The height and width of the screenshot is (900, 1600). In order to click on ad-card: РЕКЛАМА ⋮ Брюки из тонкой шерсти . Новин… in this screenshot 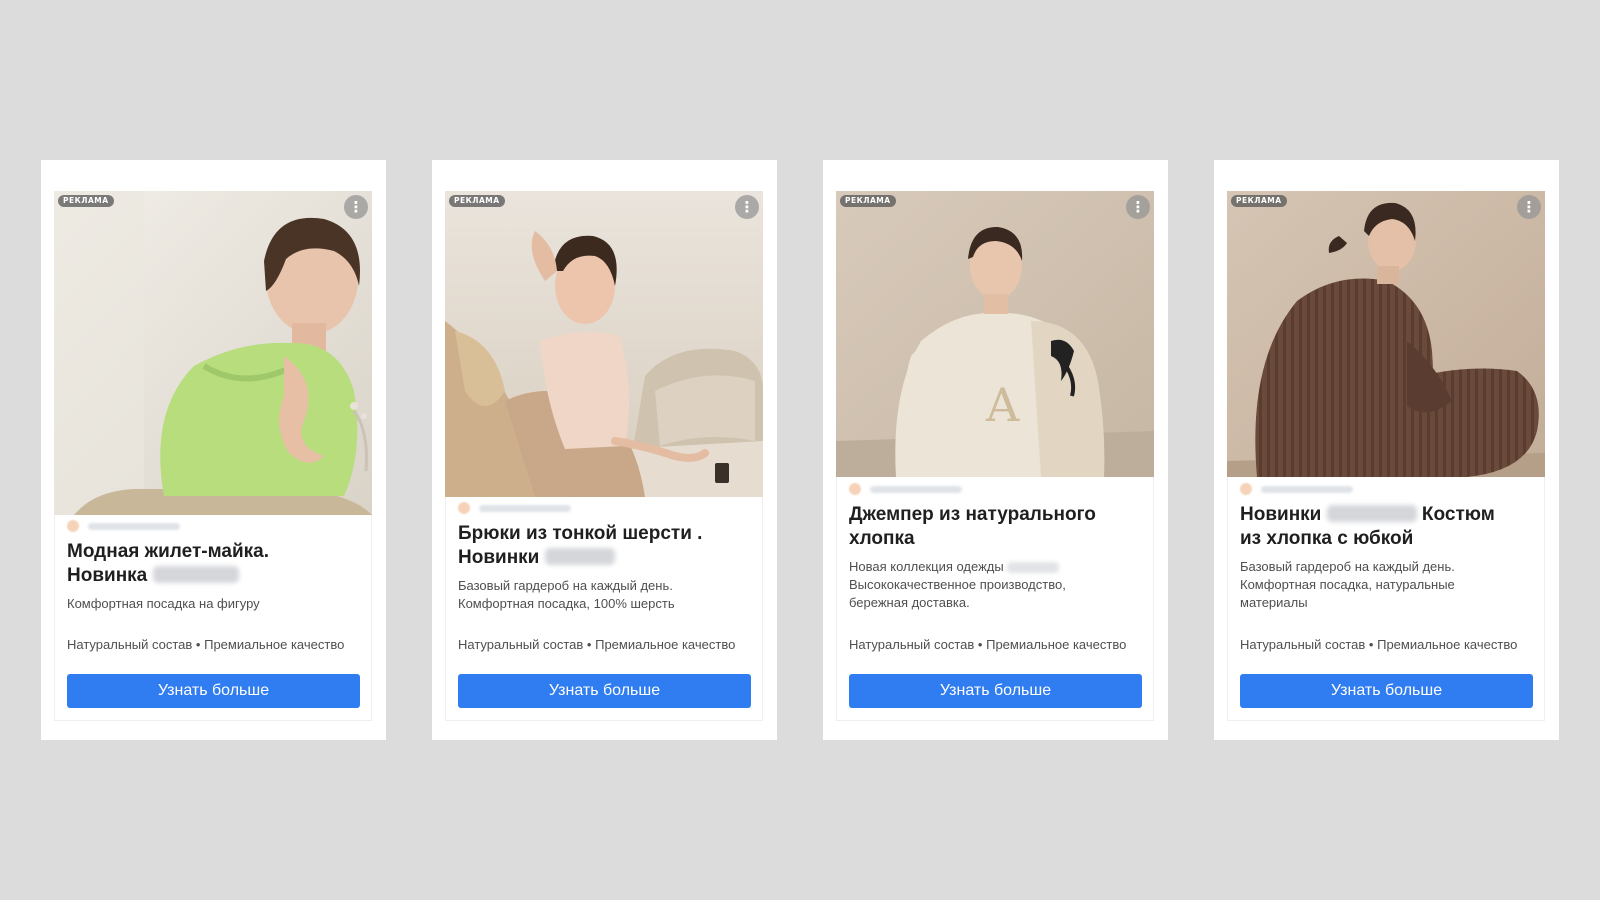, I will do `click(604, 450)`.